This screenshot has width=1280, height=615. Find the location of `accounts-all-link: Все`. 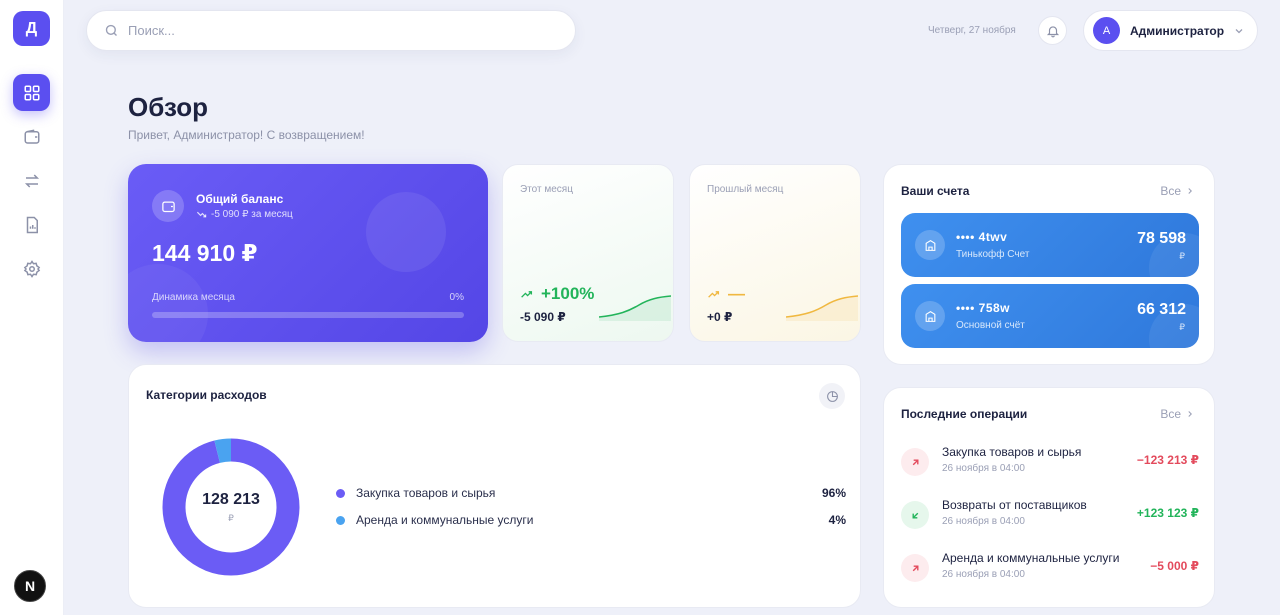

accounts-all-link: Все is located at coordinates (1177, 191).